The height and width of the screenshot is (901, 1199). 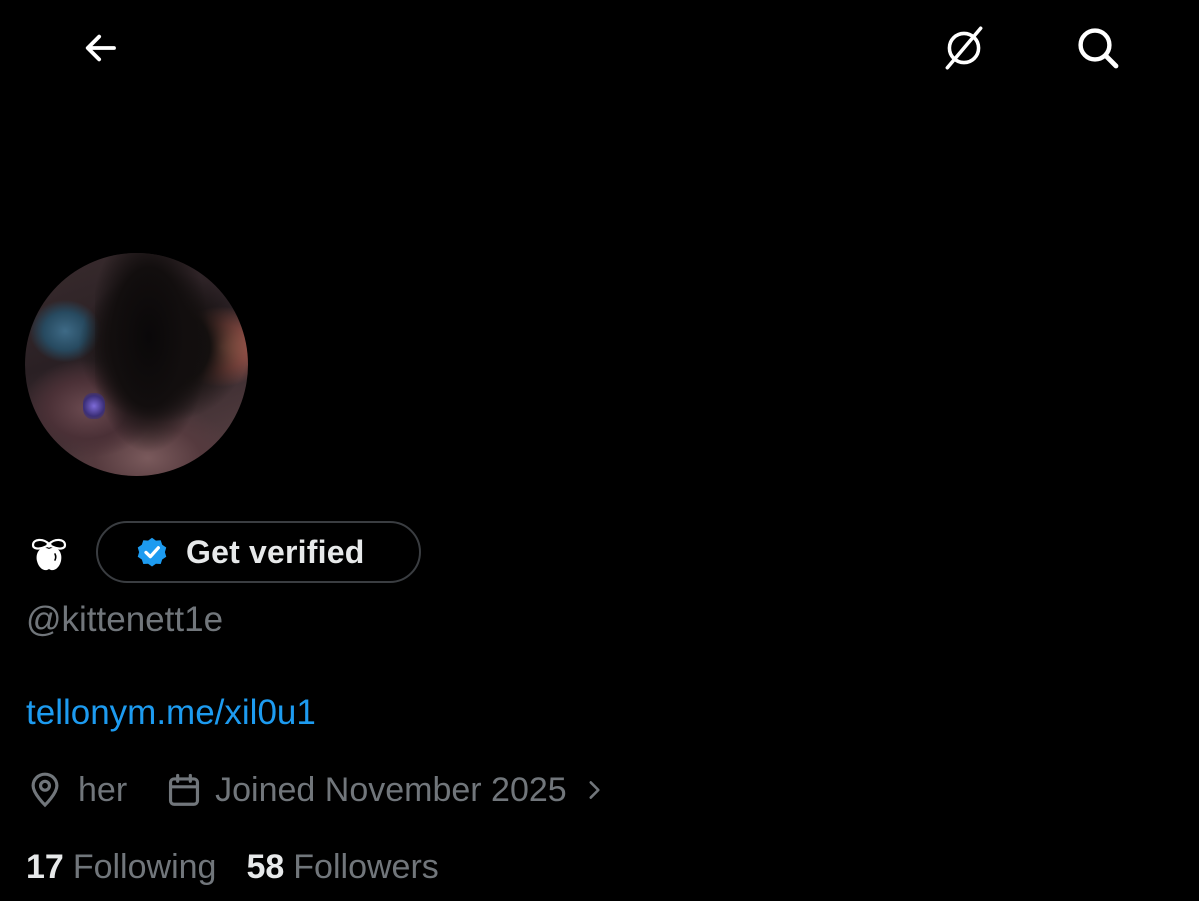 I want to click on user-handle: @kittenett1e, so click(x=125, y=619).